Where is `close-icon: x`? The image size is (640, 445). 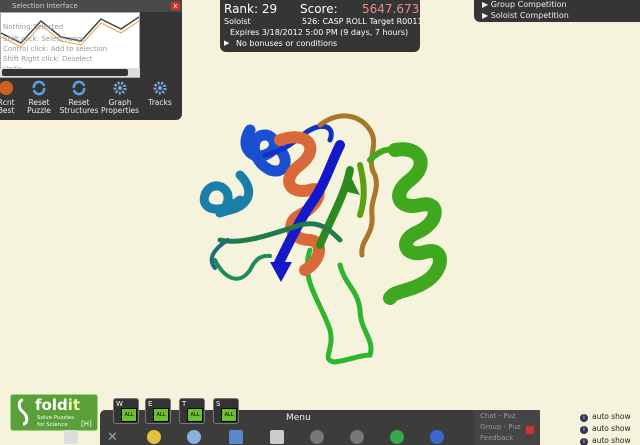
close-icon: x is located at coordinates (175, 6).